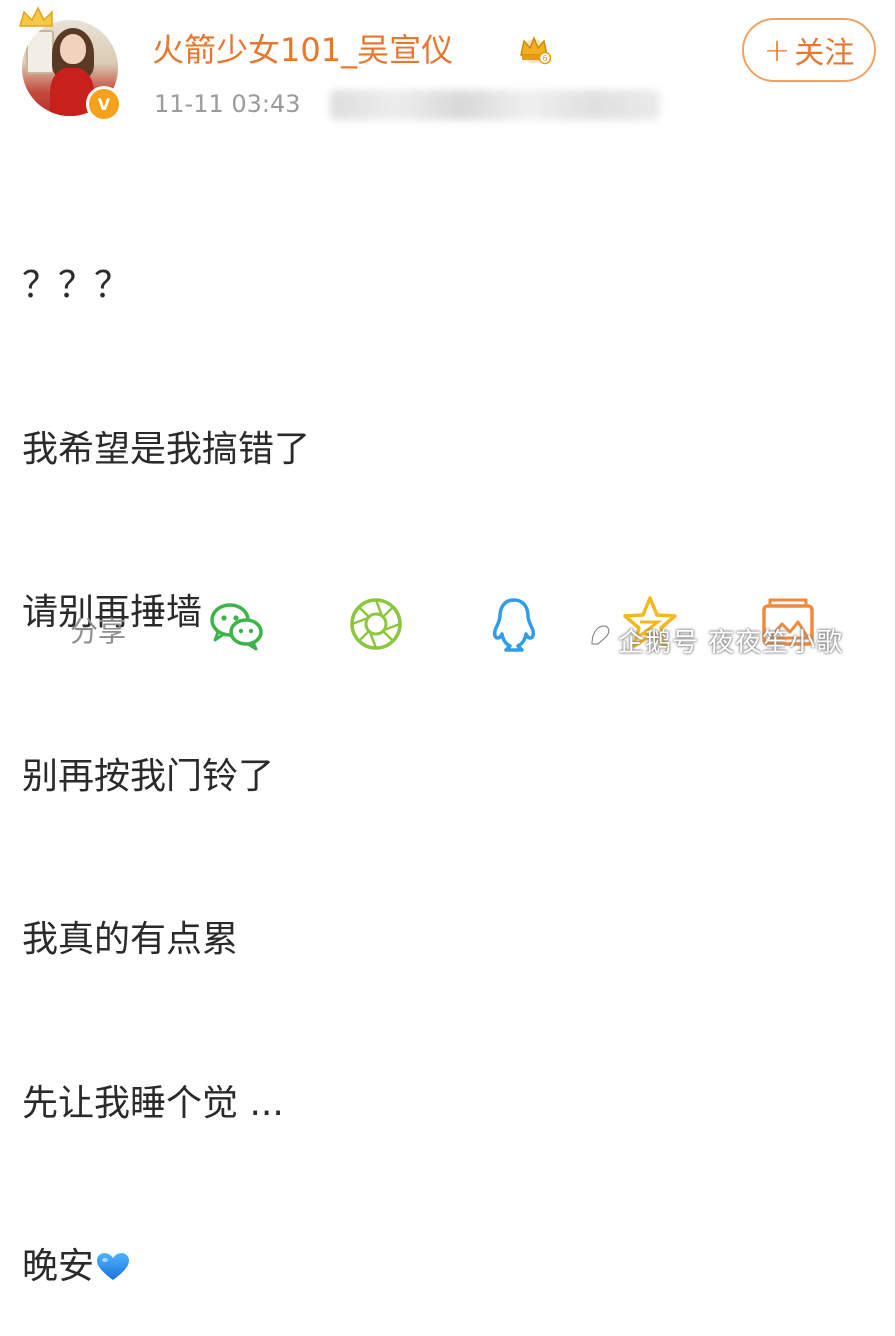 The image size is (895, 1336). I want to click on follow-label: 关注, so click(824, 53).